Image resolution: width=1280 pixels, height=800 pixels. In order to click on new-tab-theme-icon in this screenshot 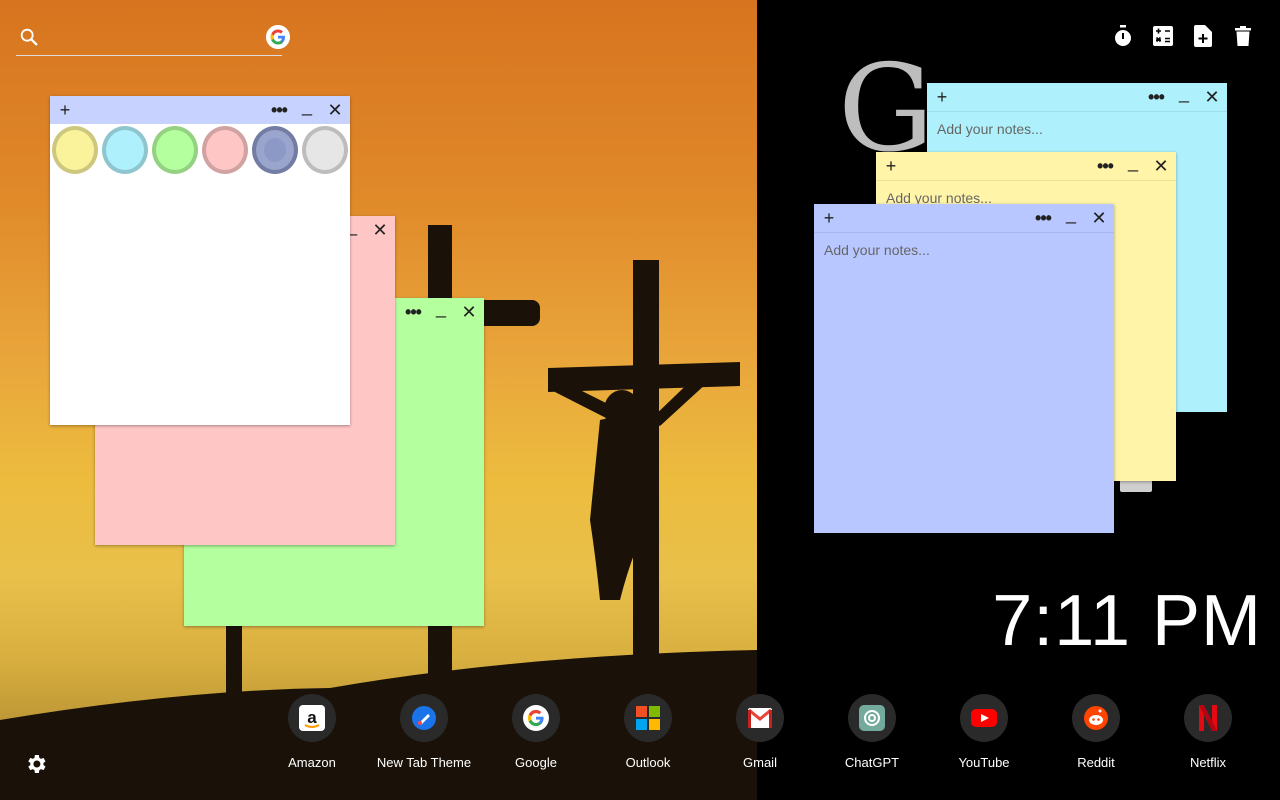, I will do `click(424, 718)`.